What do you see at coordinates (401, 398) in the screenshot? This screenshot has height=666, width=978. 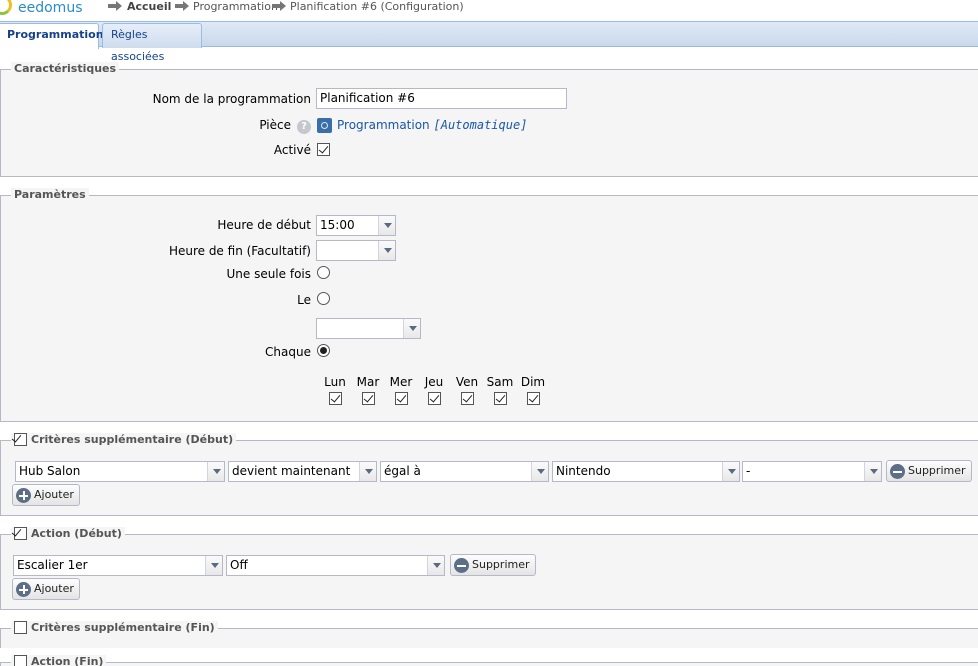 I see `day-checkbox-mer` at bounding box center [401, 398].